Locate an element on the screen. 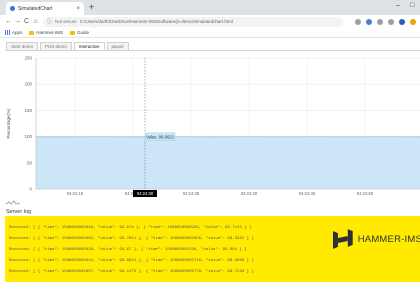 The height and width of the screenshot is (296, 420). browser-tab: SimulatedChart × is located at coordinates (45, 8).